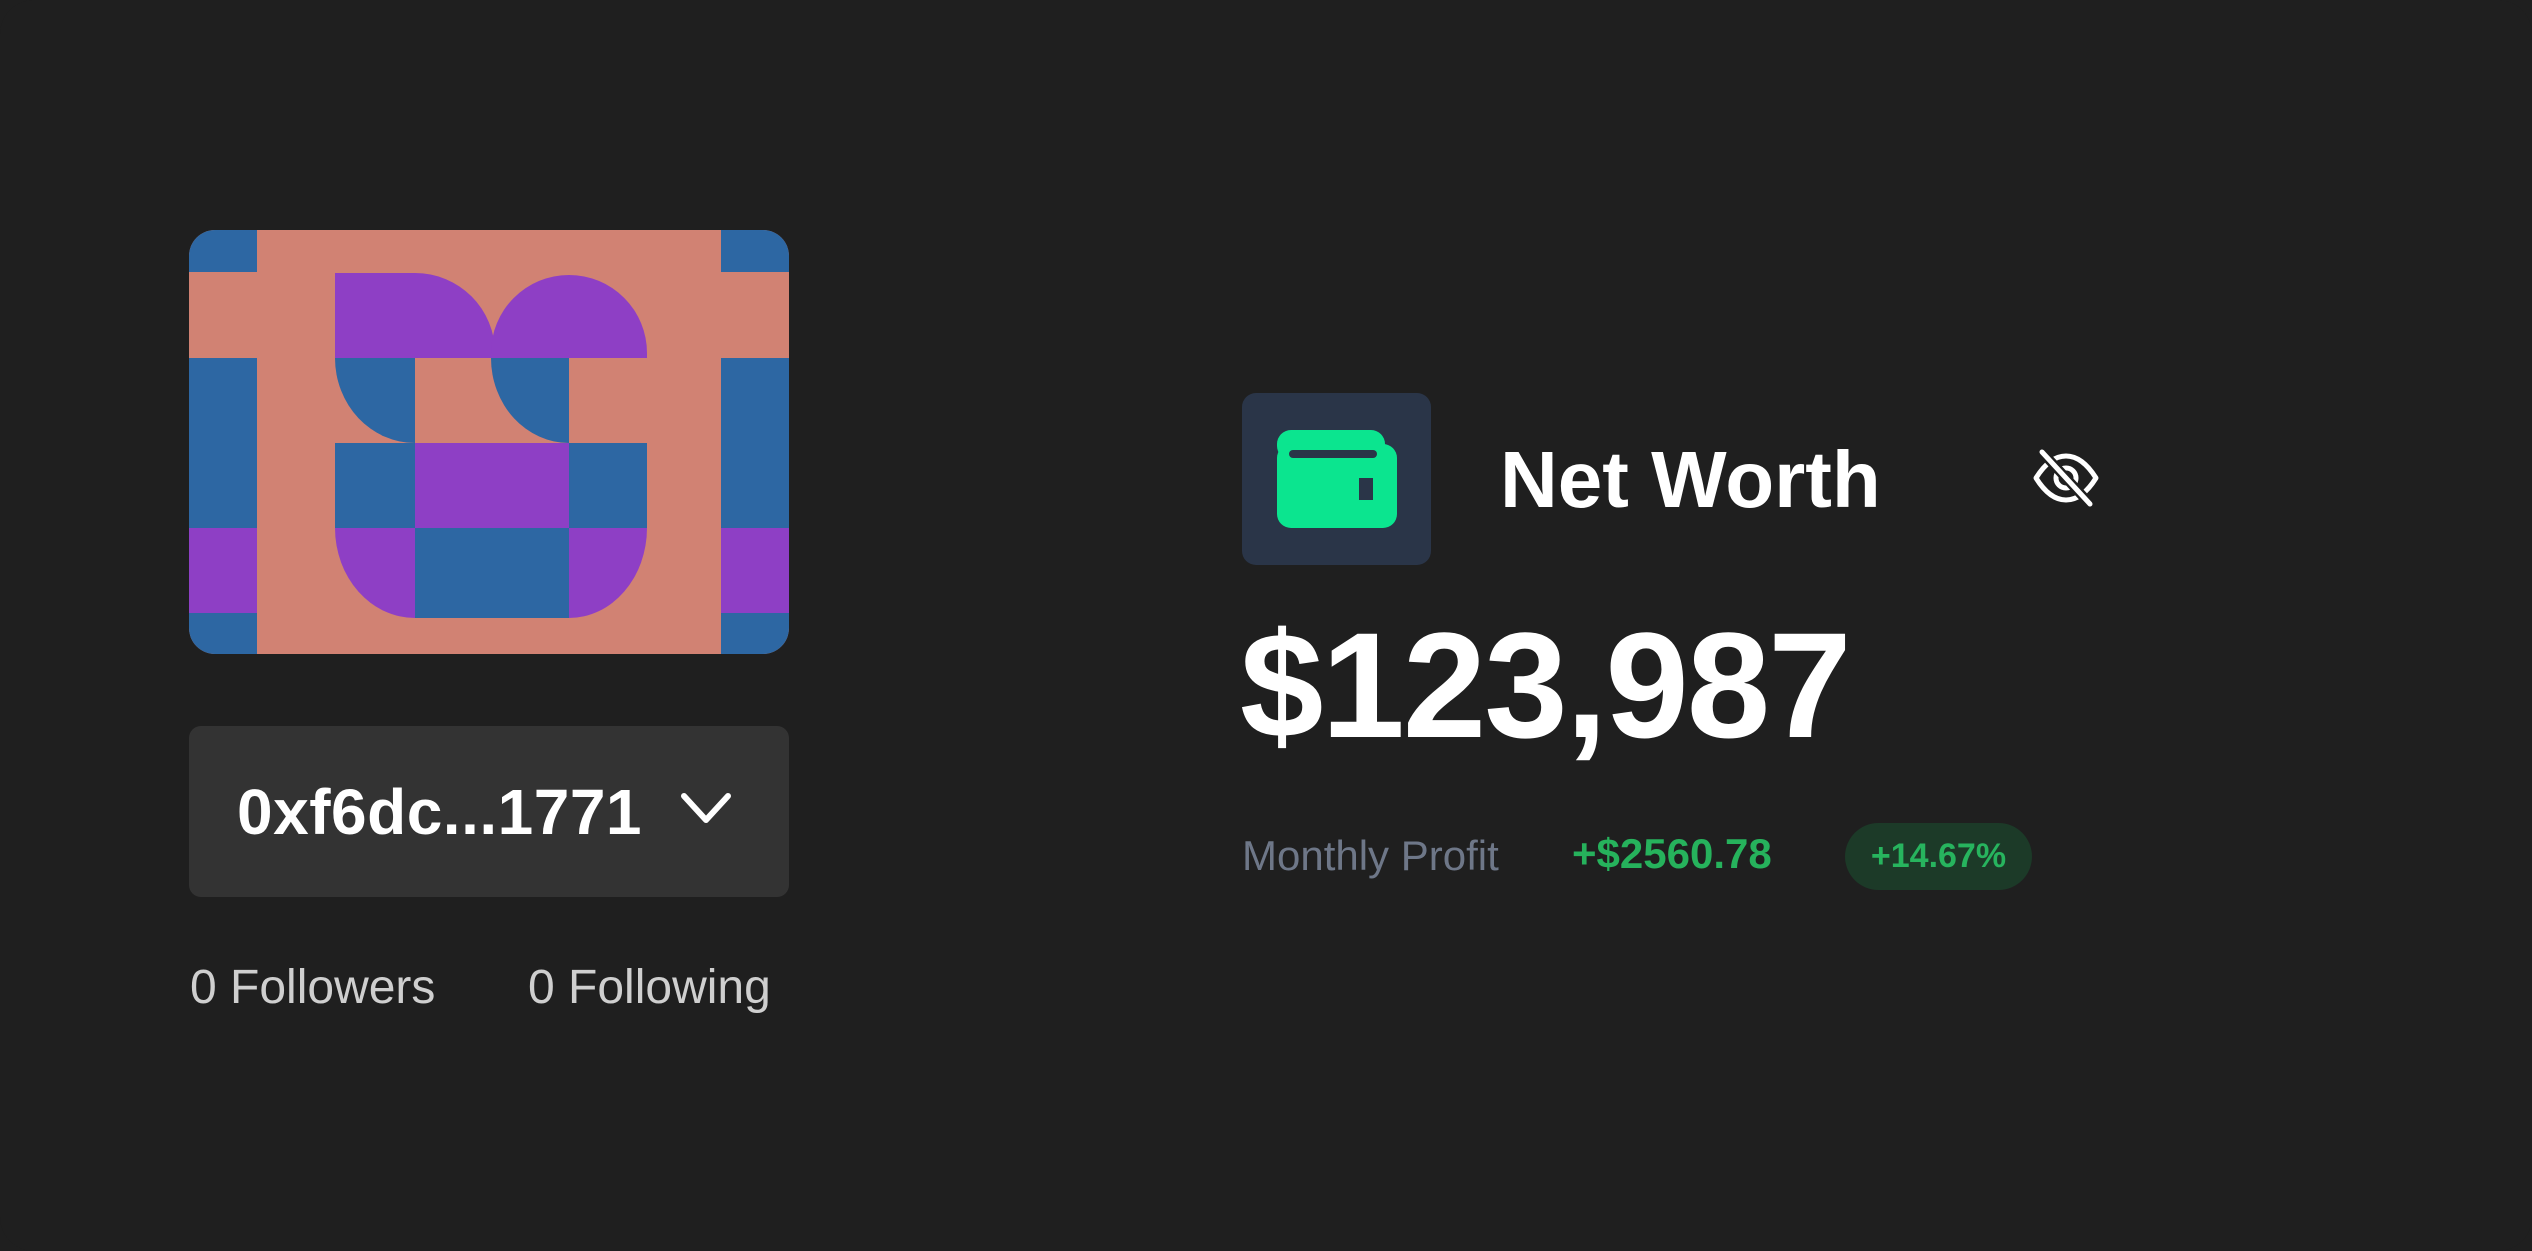 The height and width of the screenshot is (1251, 2532). I want to click on monthly-profit-percent-badge: +14.67%, so click(1938, 856).